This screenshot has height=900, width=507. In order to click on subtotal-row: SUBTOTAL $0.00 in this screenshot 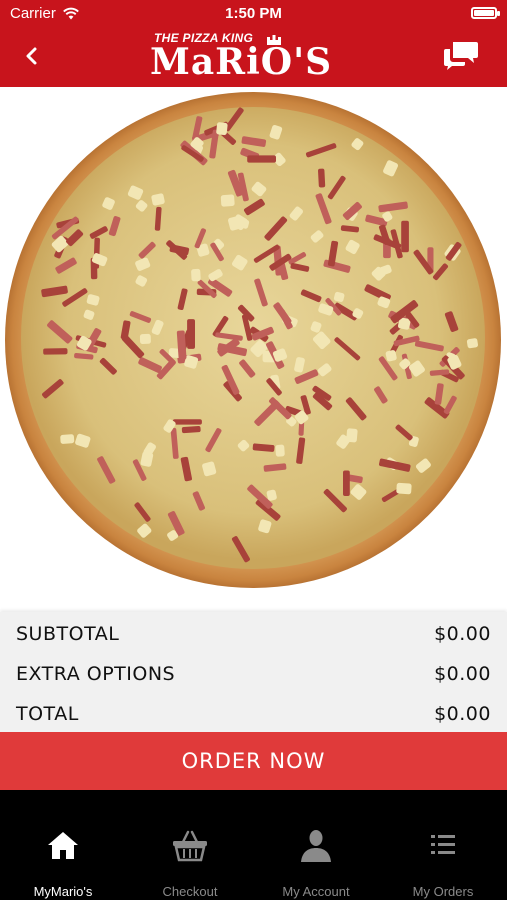, I will do `click(253, 634)`.